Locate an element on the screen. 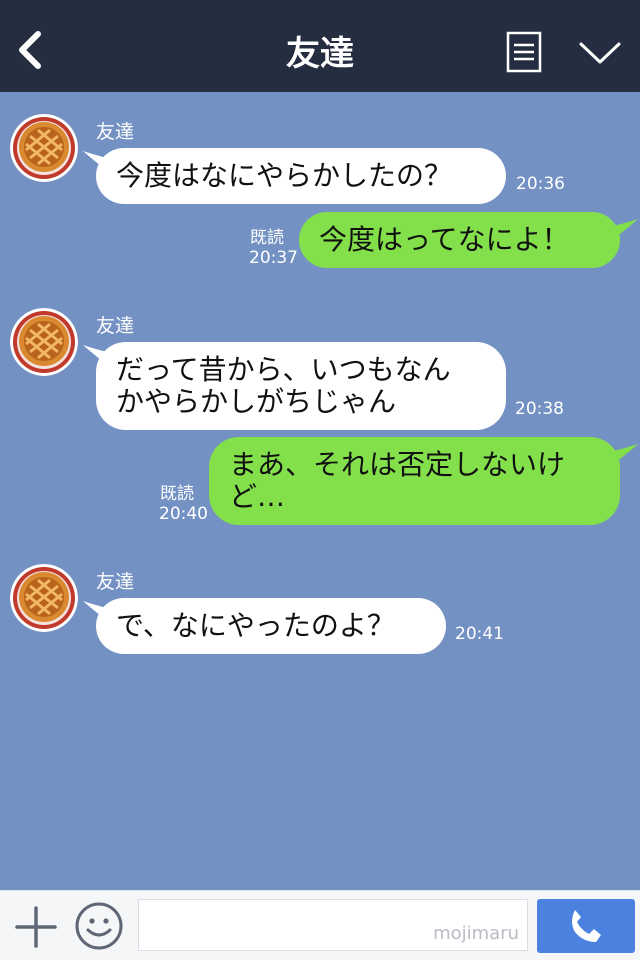  message-time: 20:41 is located at coordinates (479, 634).